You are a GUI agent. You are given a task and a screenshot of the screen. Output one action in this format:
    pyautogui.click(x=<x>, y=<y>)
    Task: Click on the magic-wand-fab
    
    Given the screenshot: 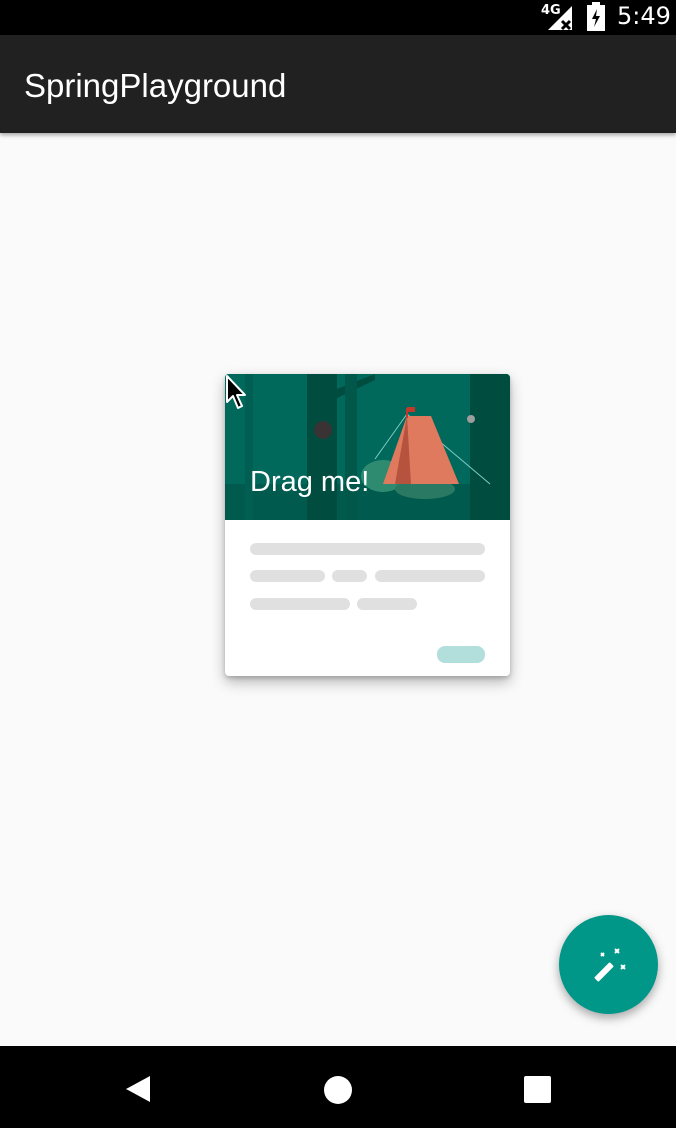 What is the action you would take?
    pyautogui.click(x=608, y=964)
    